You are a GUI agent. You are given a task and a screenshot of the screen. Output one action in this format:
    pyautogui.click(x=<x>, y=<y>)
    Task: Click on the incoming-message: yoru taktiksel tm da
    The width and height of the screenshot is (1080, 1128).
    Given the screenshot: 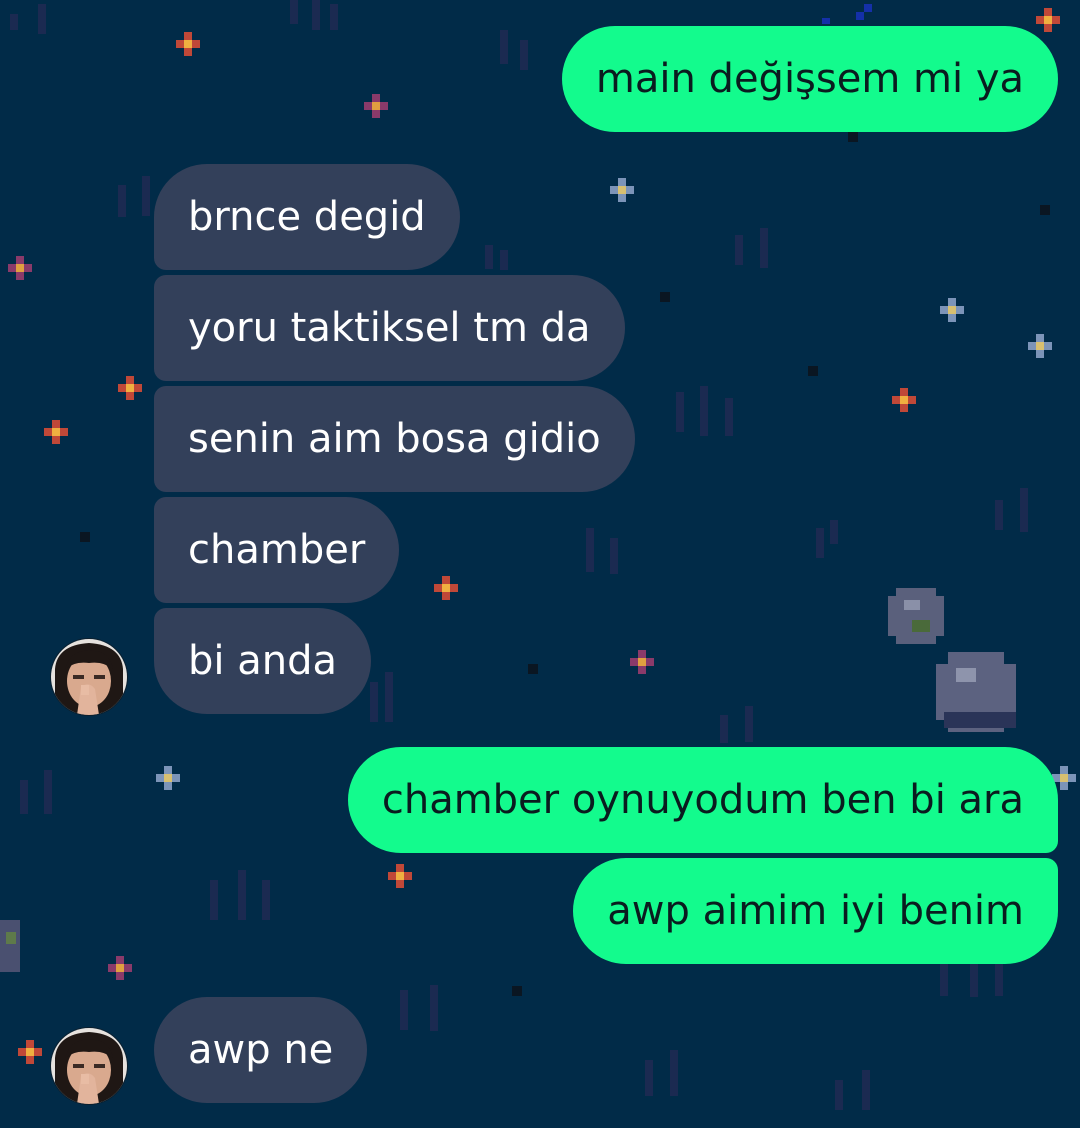 What is the action you would take?
    pyautogui.click(x=389, y=328)
    